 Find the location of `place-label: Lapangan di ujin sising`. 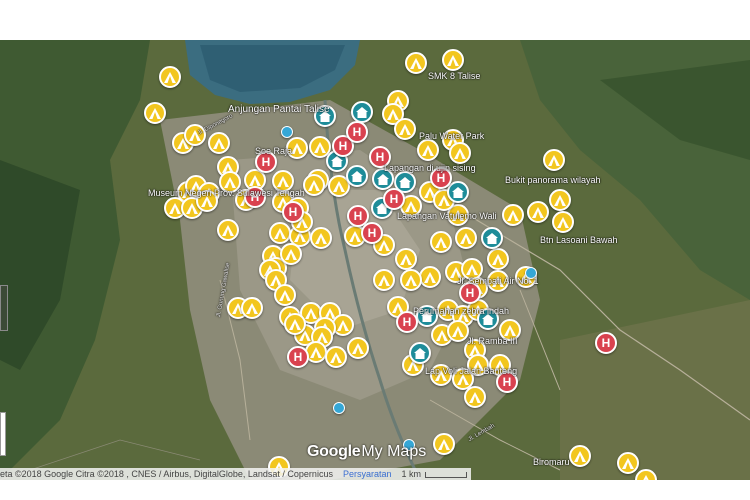

place-label: Lapangan di ujin sising is located at coordinates (430, 168).